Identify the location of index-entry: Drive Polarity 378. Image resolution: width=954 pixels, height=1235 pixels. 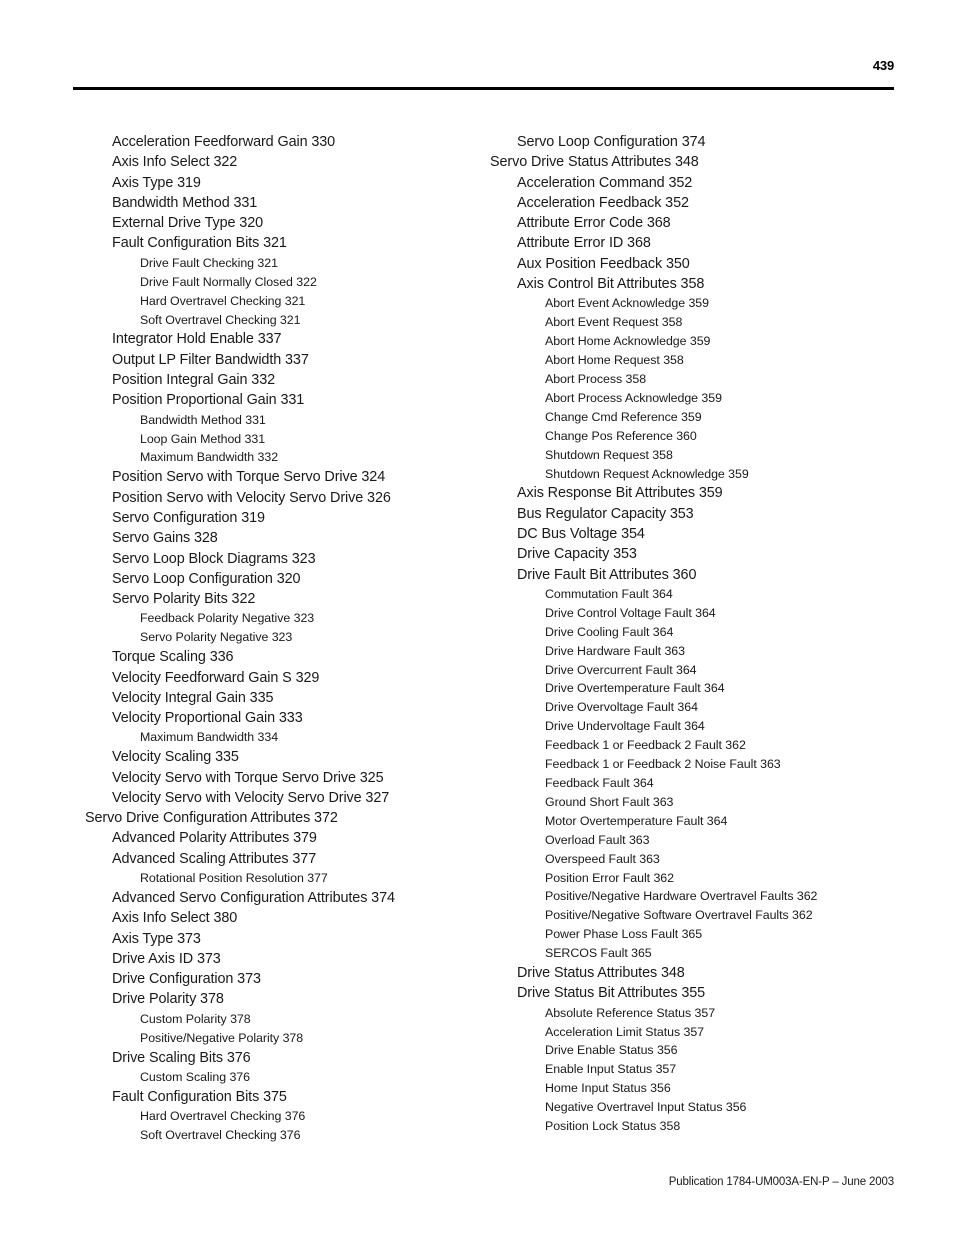
(280, 999).